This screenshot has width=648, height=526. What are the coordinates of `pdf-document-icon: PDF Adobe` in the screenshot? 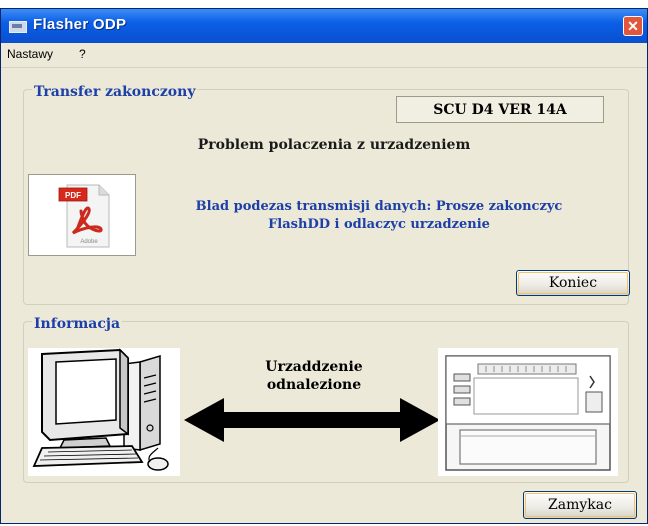 It's located at (82, 215).